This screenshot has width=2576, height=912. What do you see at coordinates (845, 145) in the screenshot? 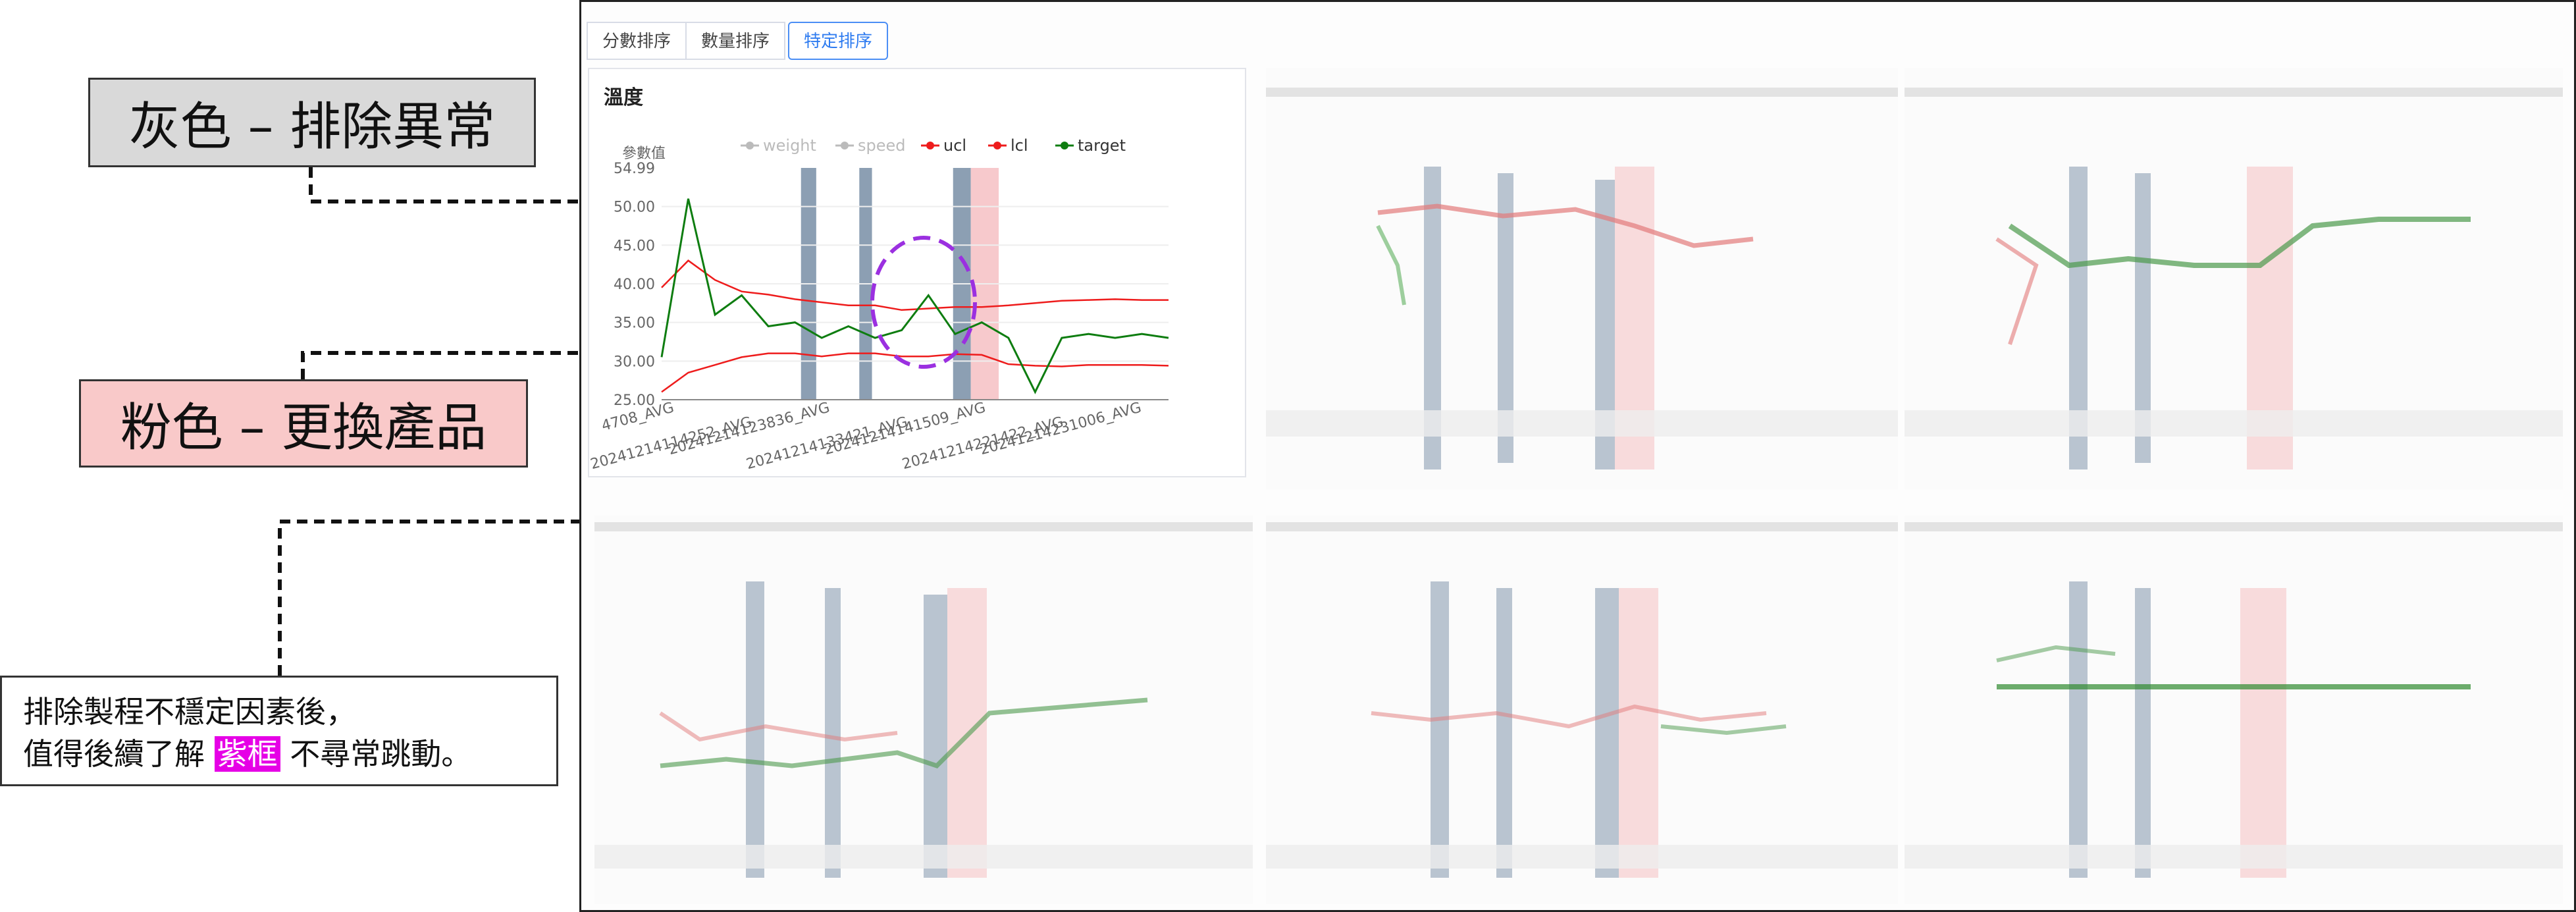
I see `legend-marker-speed` at bounding box center [845, 145].